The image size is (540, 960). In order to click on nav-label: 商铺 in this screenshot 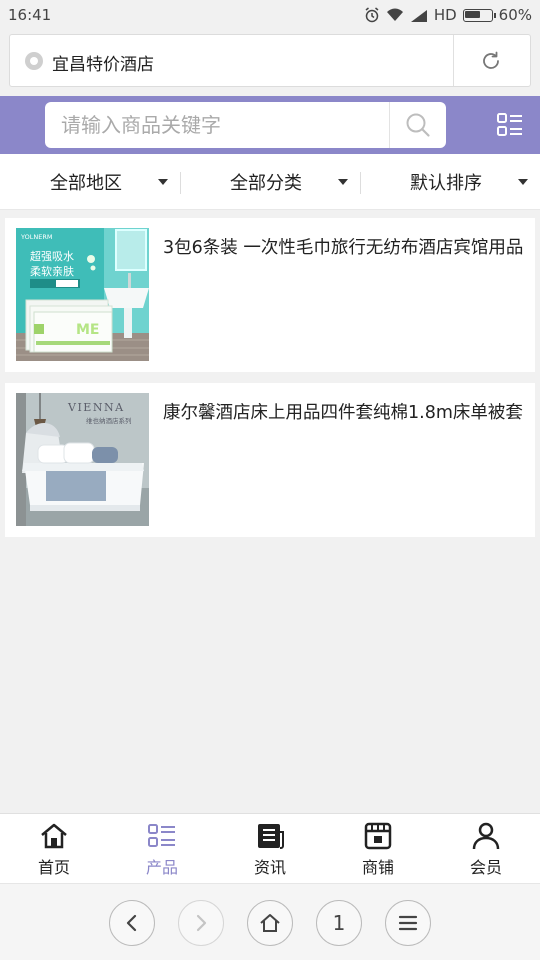, I will do `click(377, 867)`.